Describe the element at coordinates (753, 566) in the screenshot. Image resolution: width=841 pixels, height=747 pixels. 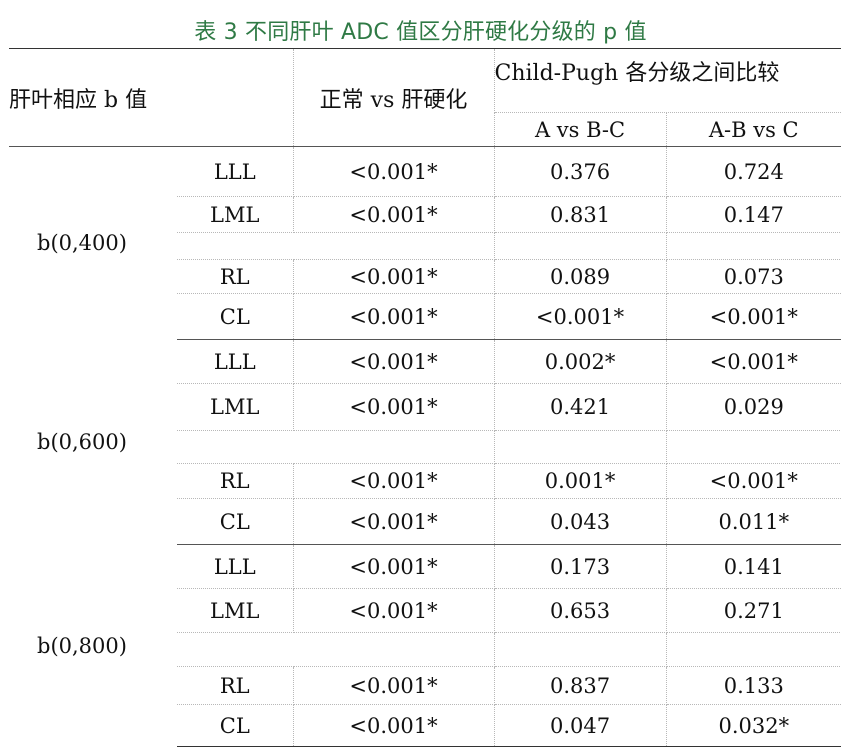
I see `cell-ab-vs-c: 0.141` at that location.